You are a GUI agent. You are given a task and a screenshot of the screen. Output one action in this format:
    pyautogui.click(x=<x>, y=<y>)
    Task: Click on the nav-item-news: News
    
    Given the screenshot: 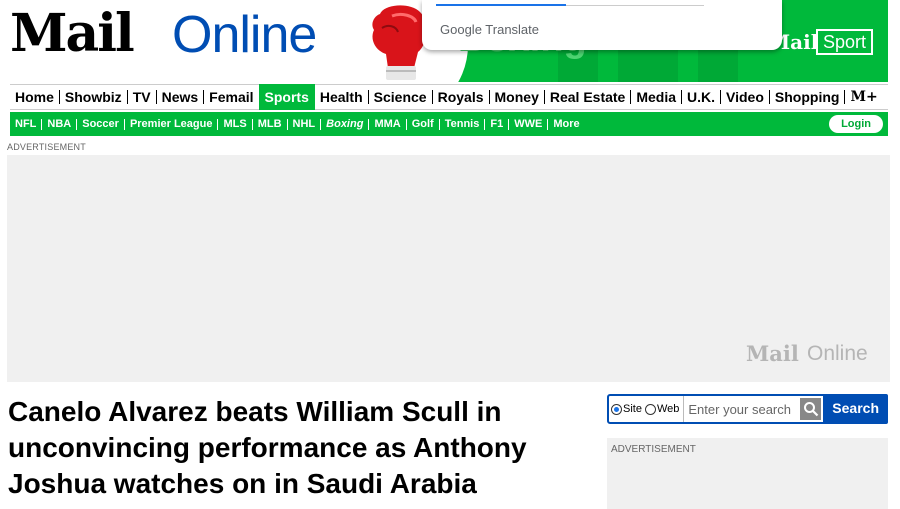 What is the action you would take?
    pyautogui.click(x=181, y=97)
    